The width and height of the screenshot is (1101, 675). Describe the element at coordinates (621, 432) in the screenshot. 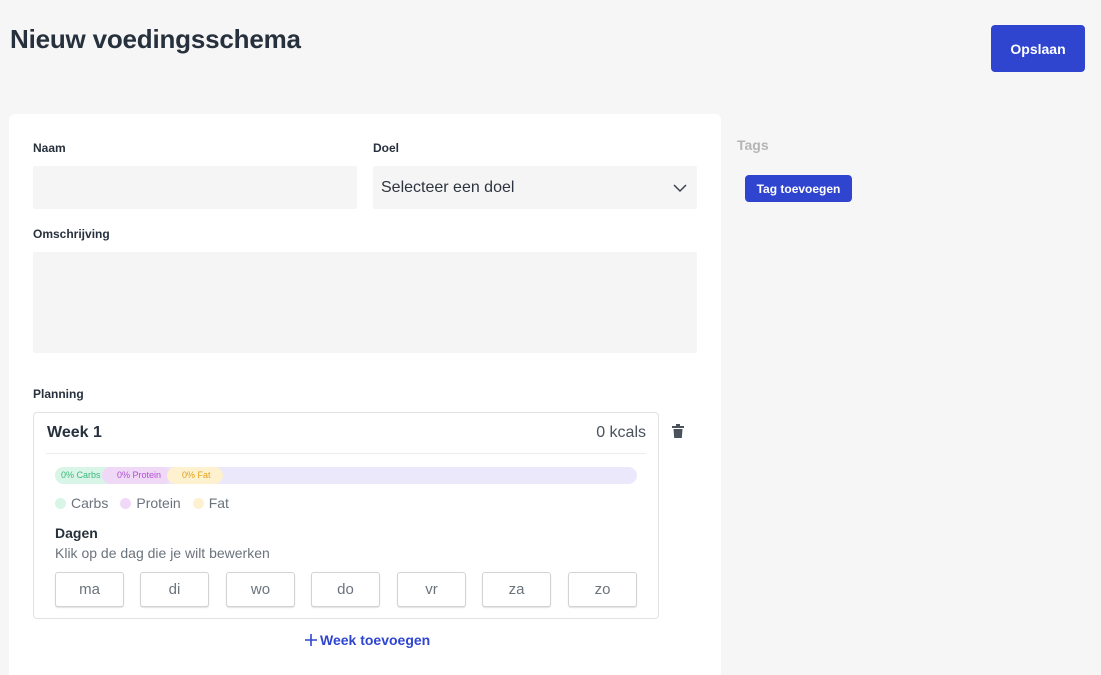

I see `week-kcal-total: 0 kcals` at that location.